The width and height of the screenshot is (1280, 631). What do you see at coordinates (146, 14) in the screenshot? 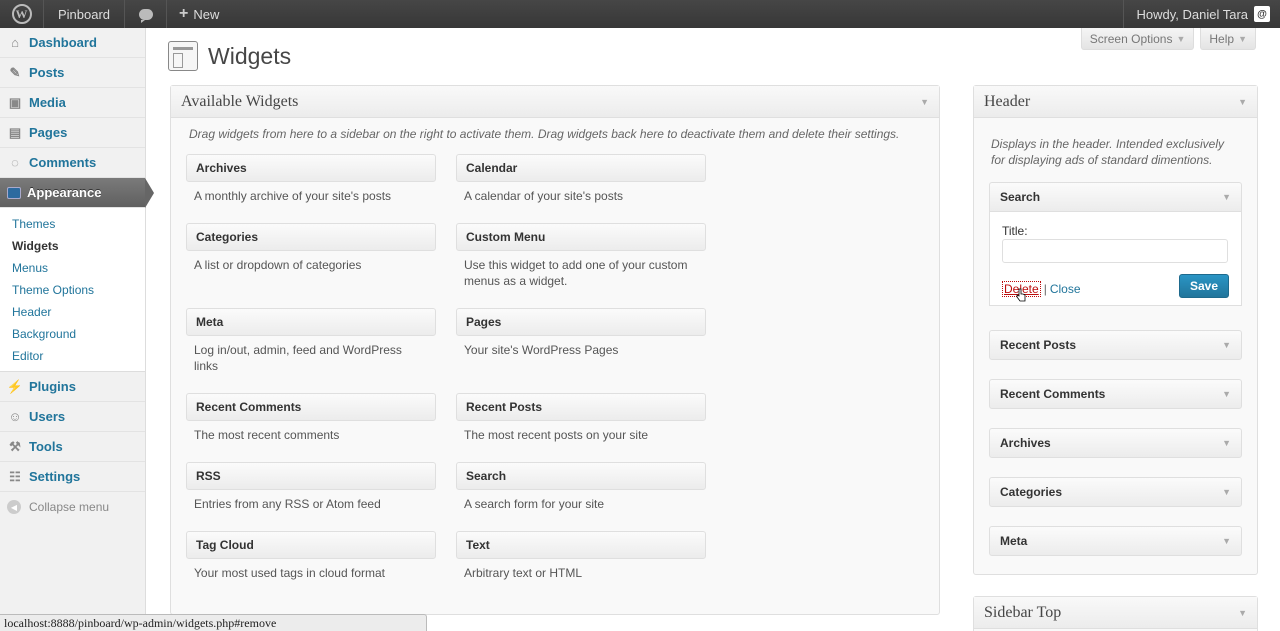
I see `comments-bubble-icon` at bounding box center [146, 14].